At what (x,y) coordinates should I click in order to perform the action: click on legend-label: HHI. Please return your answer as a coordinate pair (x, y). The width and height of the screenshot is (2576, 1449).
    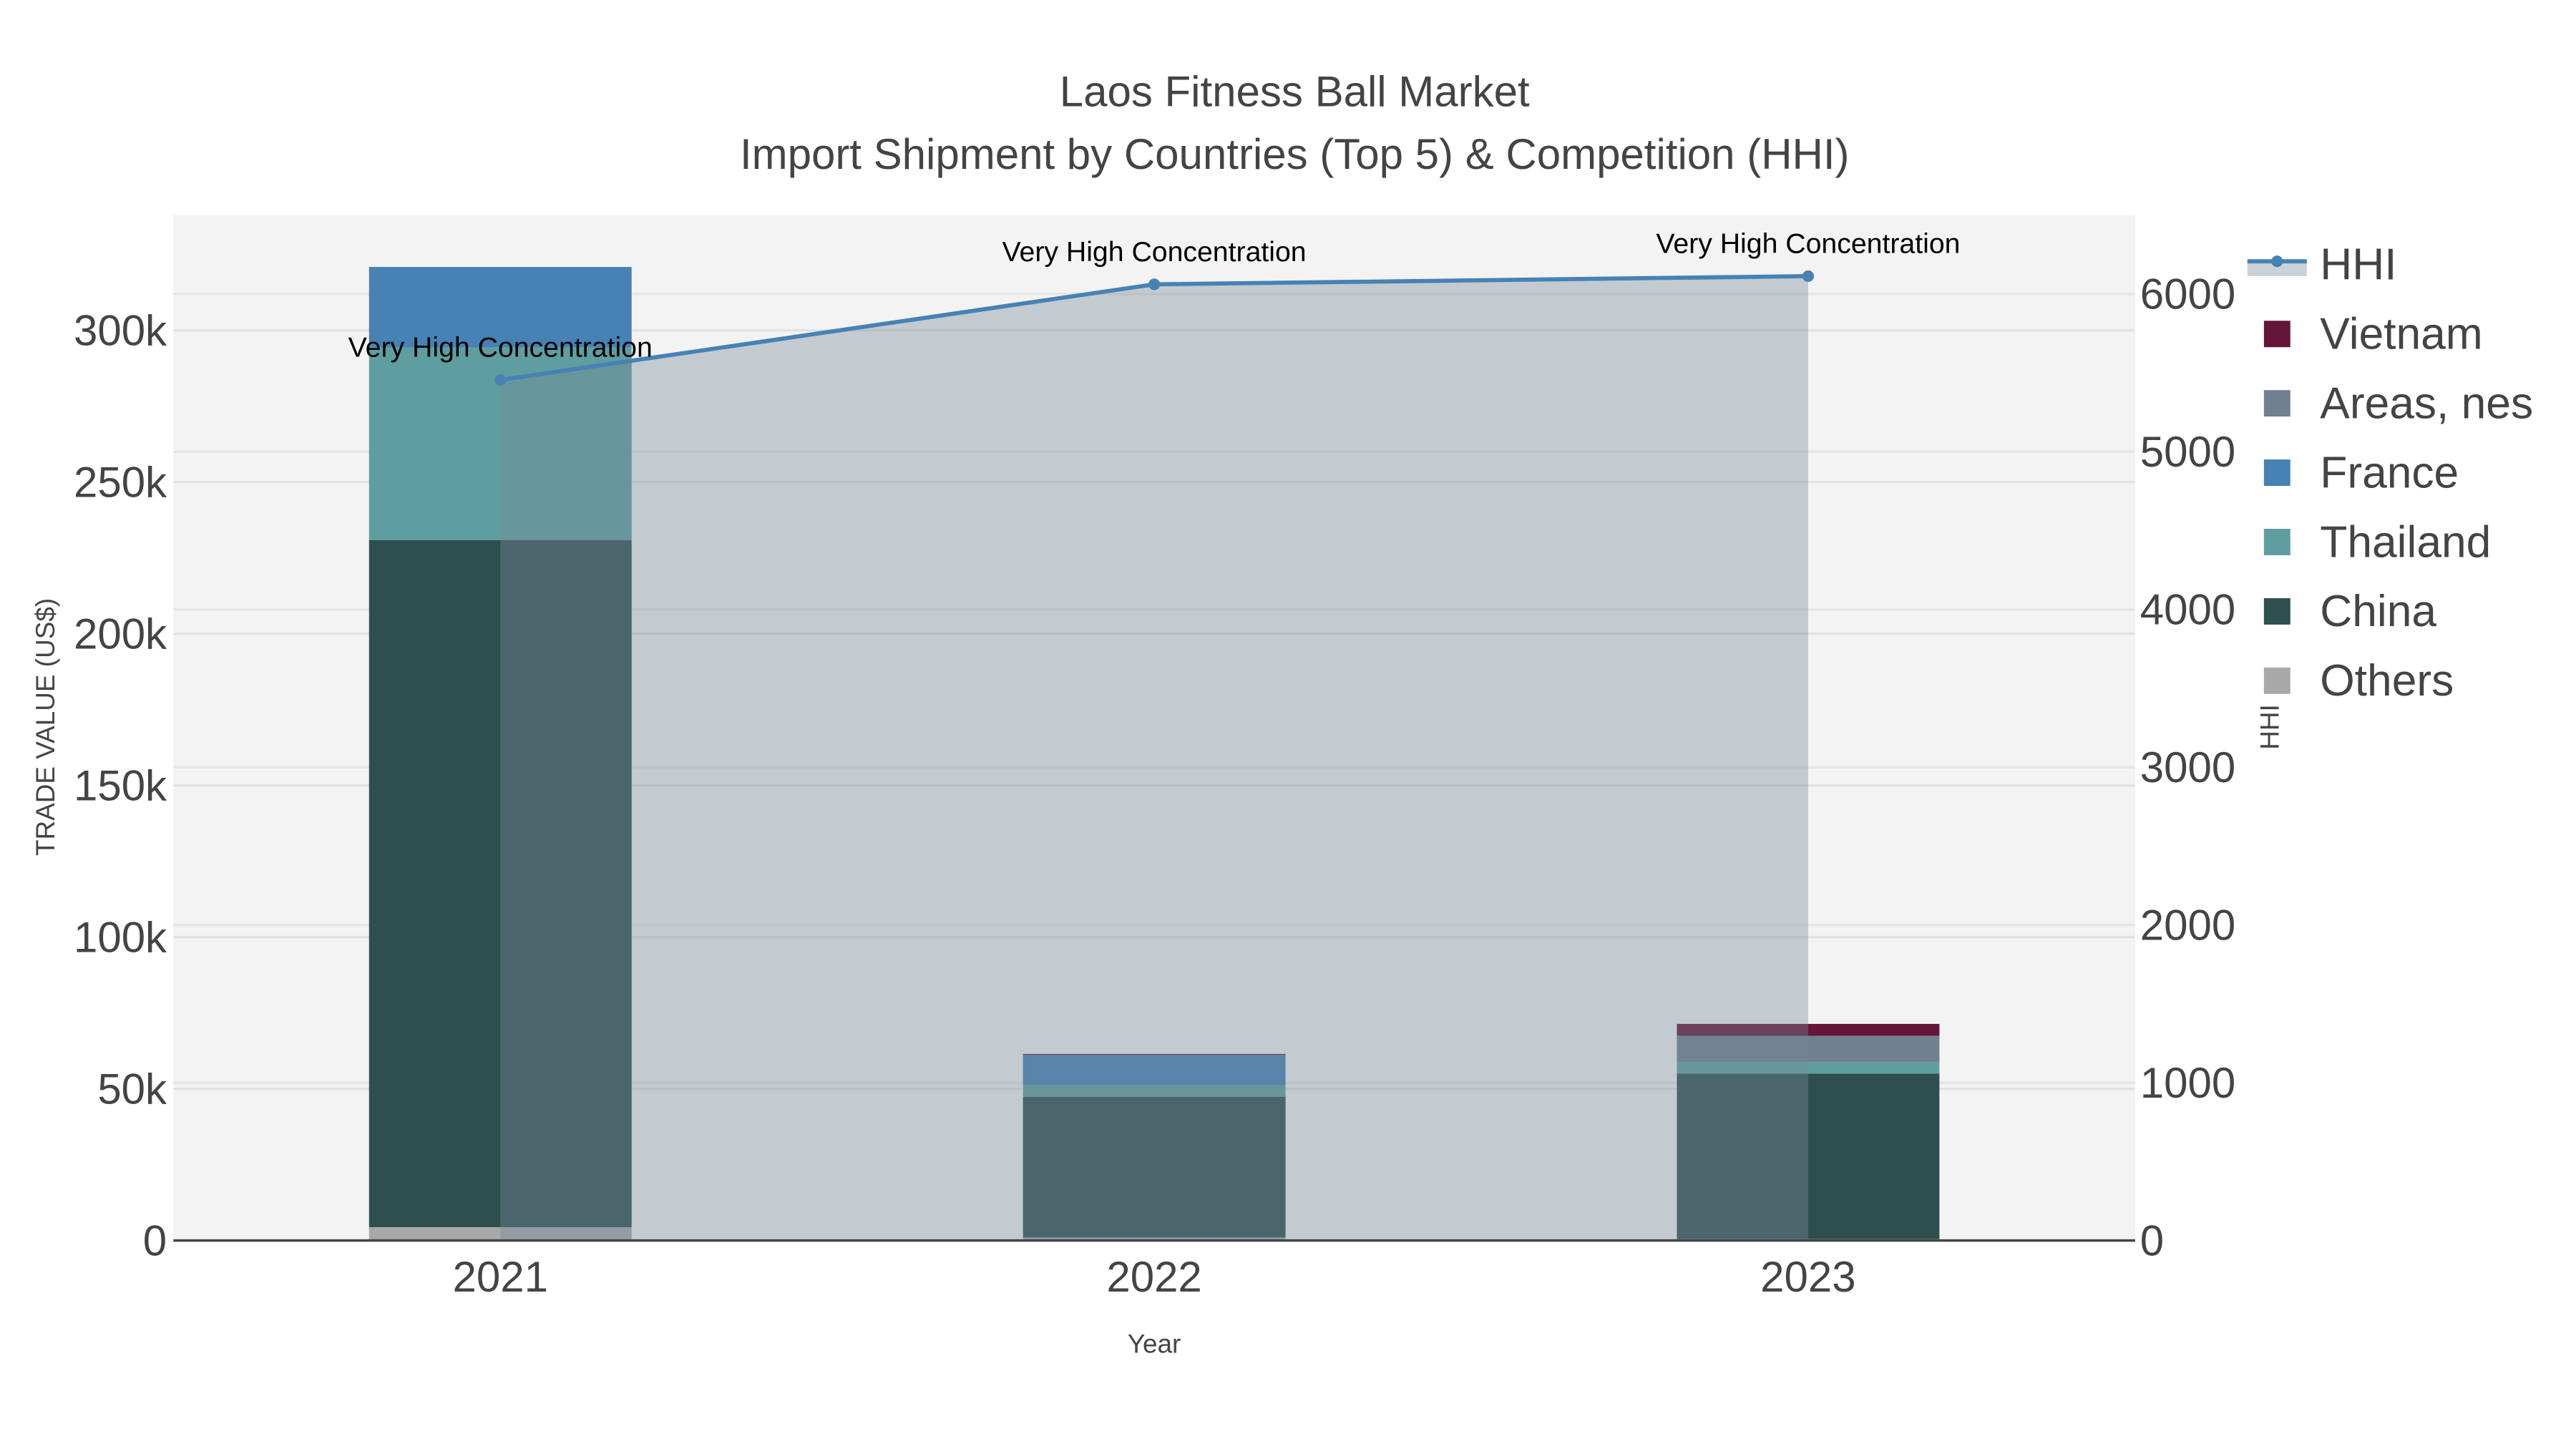
    Looking at the image, I should click on (2358, 265).